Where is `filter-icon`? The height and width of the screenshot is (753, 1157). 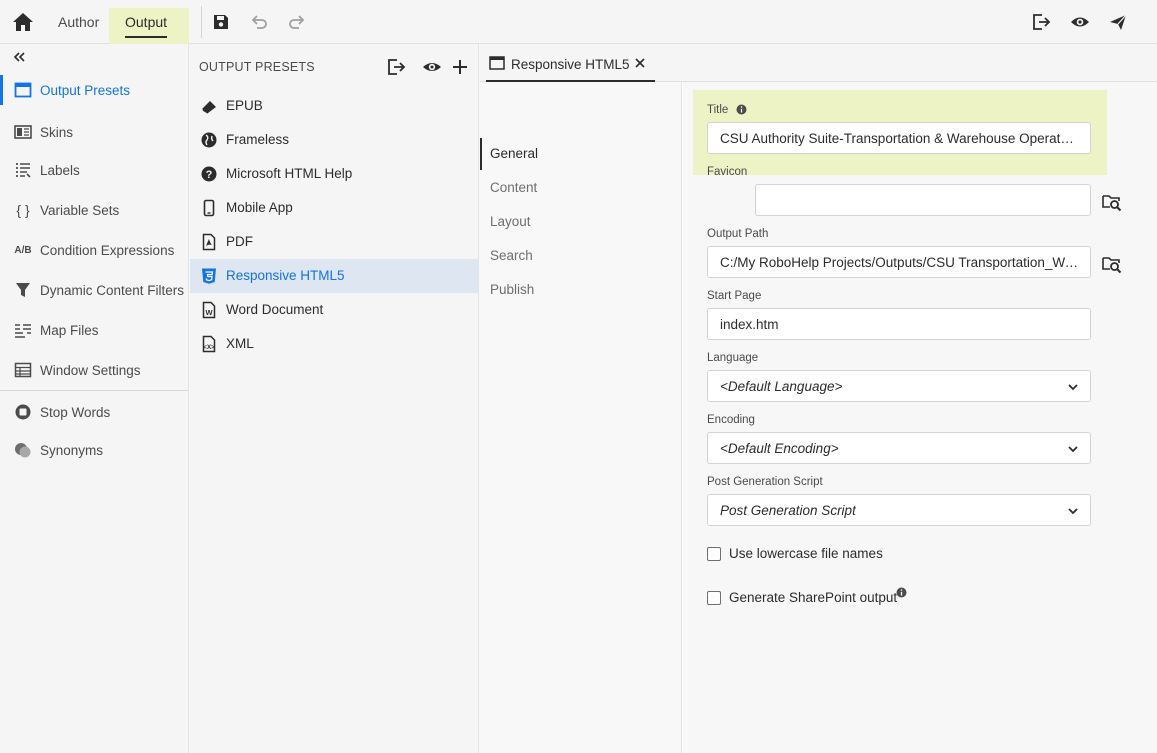 filter-icon is located at coordinates (23, 290).